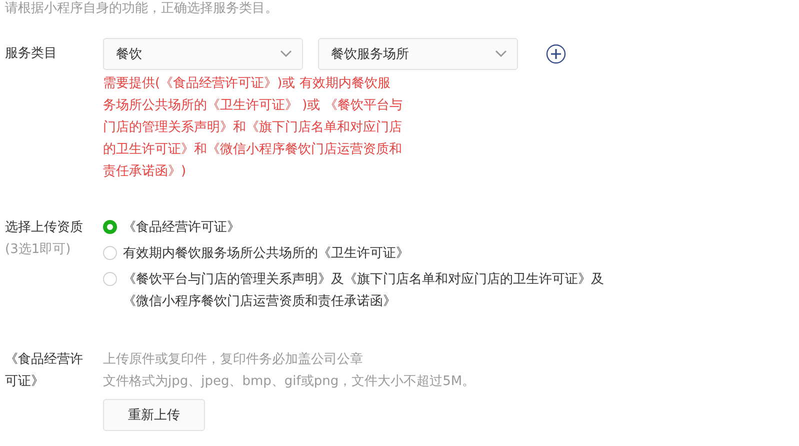 This screenshot has height=446, width=799. I want to click on requirement-notice: 需要提供(《食品经营许可证》)或 有效期内餐饮服务场所公共场所的《卫生许可证》 )或 《餐饮平台与门店的管理关系声明》和《旗下门店名单和对应门店的卫生许可证》和《微信小程序餐饮门店运营资质和责任承诺函》), so click(253, 128).